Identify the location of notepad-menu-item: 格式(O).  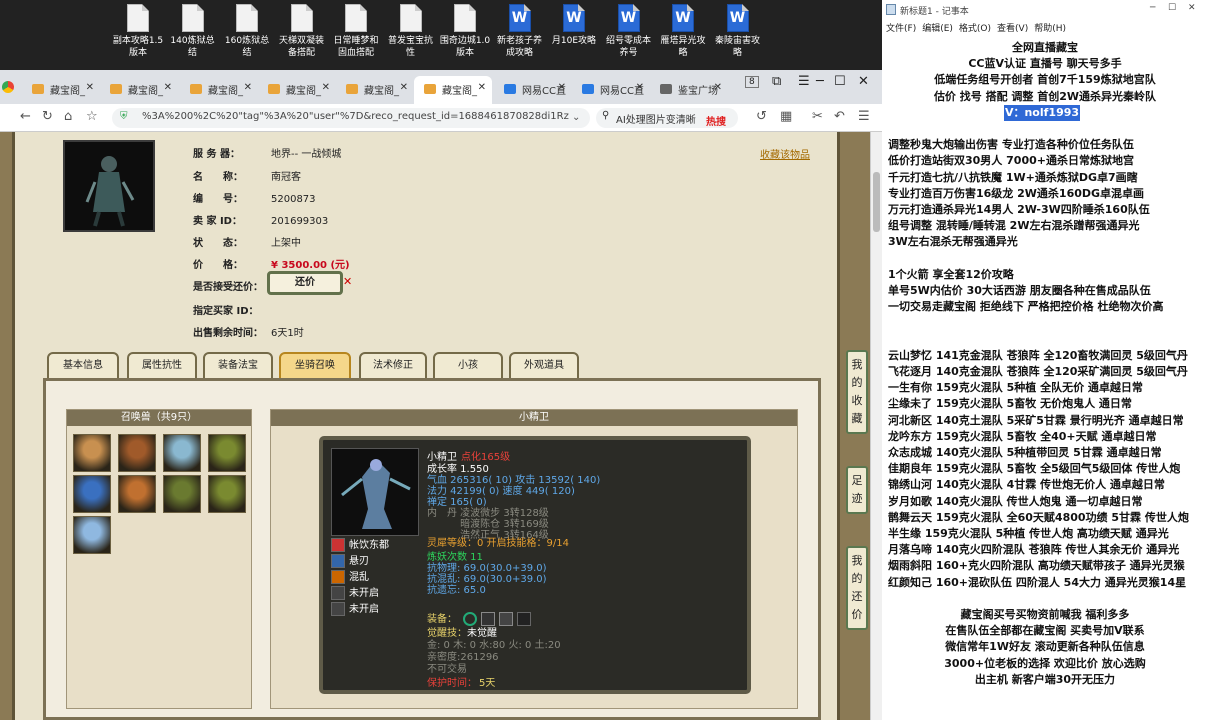
(975, 29).